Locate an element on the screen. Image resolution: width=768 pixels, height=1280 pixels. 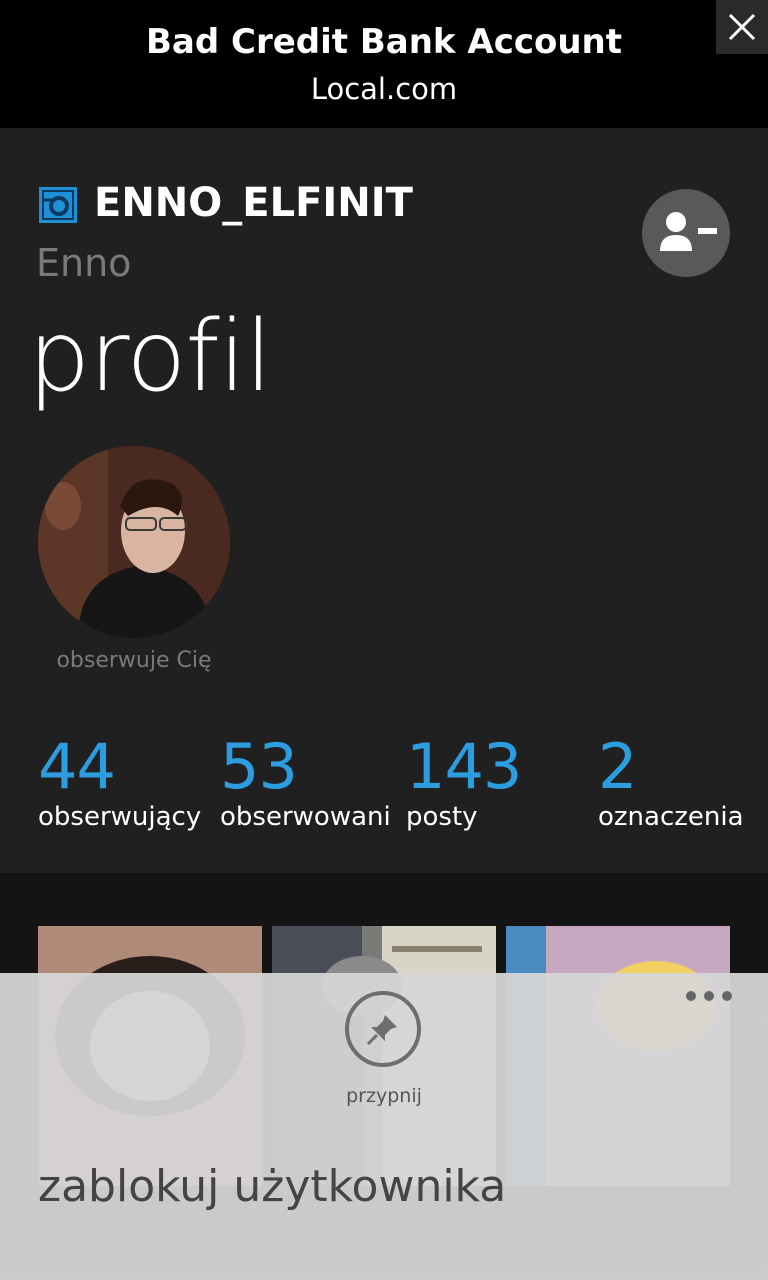
pin-button is located at coordinates (383, 1029).